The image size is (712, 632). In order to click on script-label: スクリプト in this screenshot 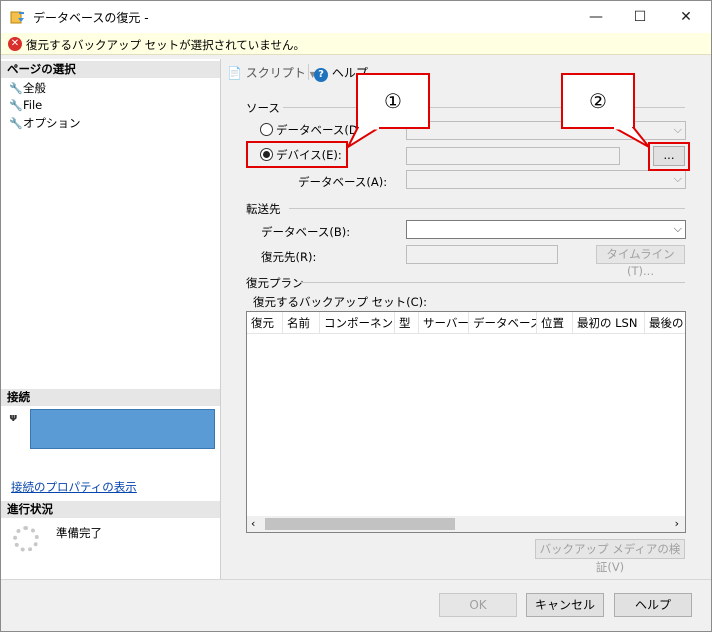, I will do `click(275, 73)`.